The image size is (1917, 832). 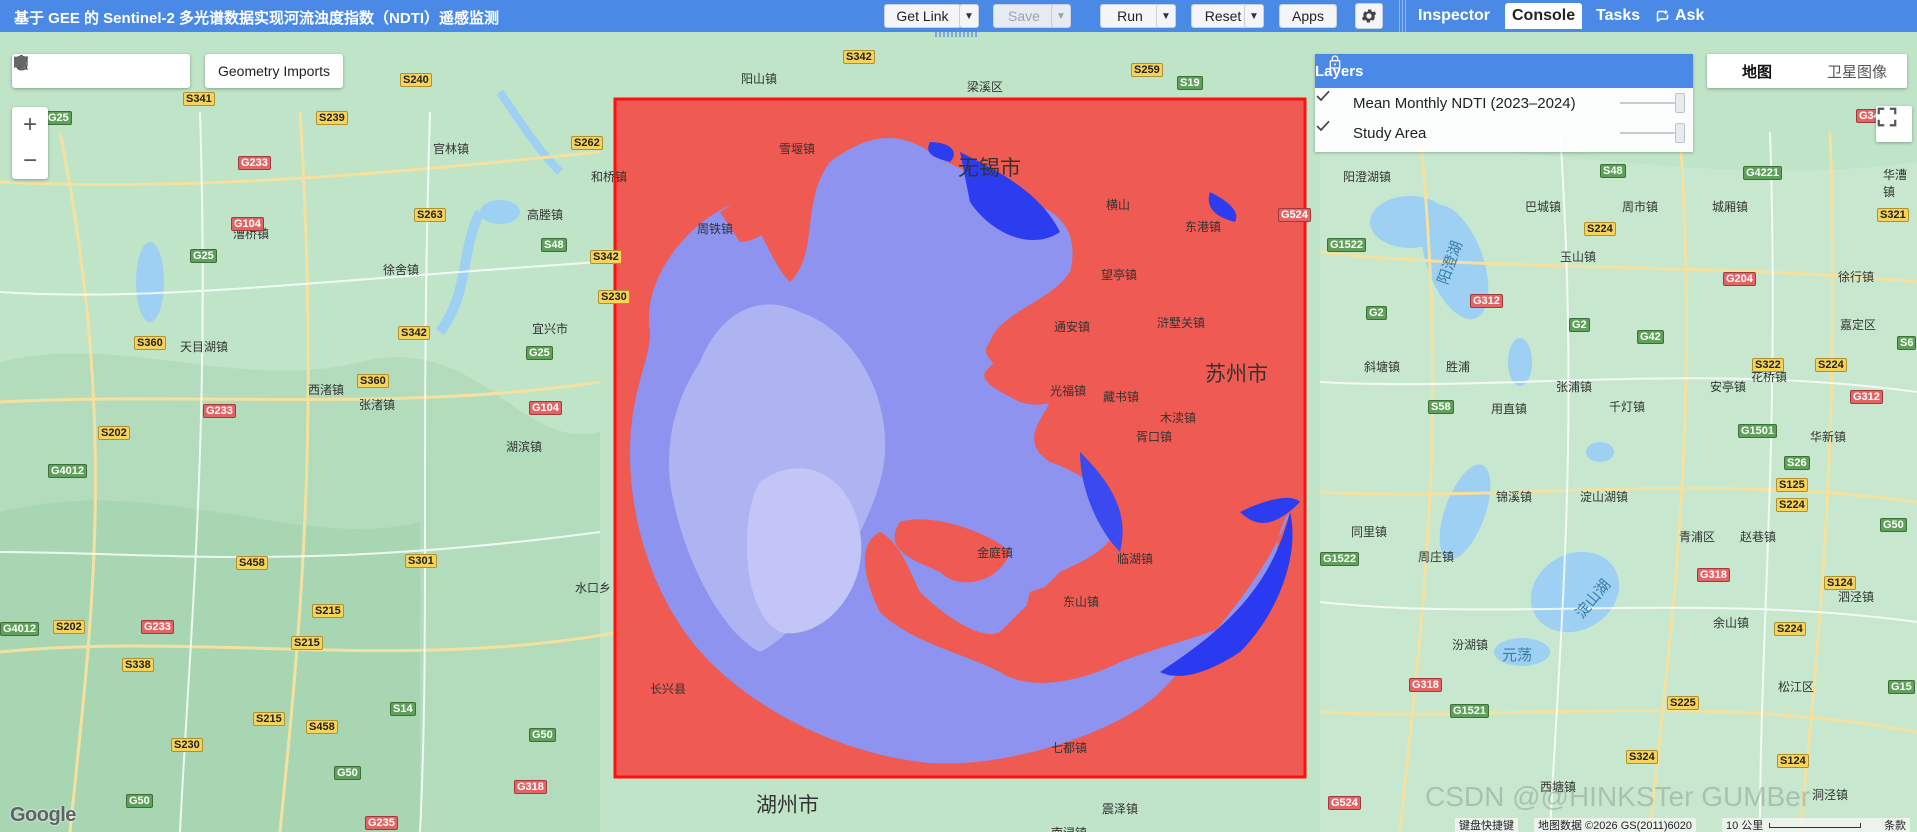 I want to click on road-shield: S48, so click(x=554, y=245).